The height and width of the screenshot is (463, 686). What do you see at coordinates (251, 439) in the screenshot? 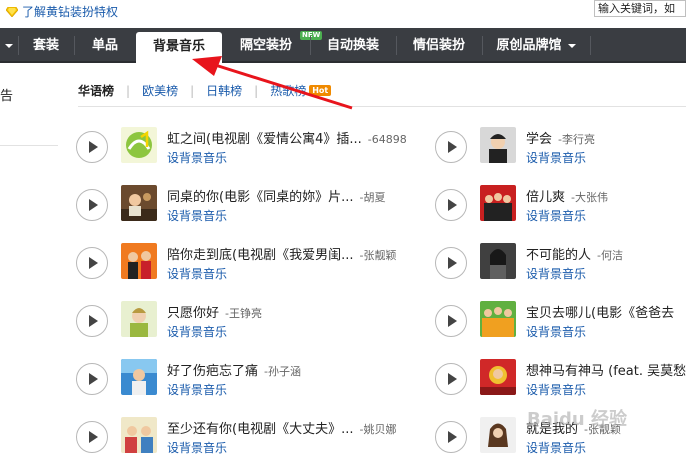
I see `song-row: 至少还有你(电视剧《大丈夫》... -姚贝娜 设背景音乐` at bounding box center [251, 439].